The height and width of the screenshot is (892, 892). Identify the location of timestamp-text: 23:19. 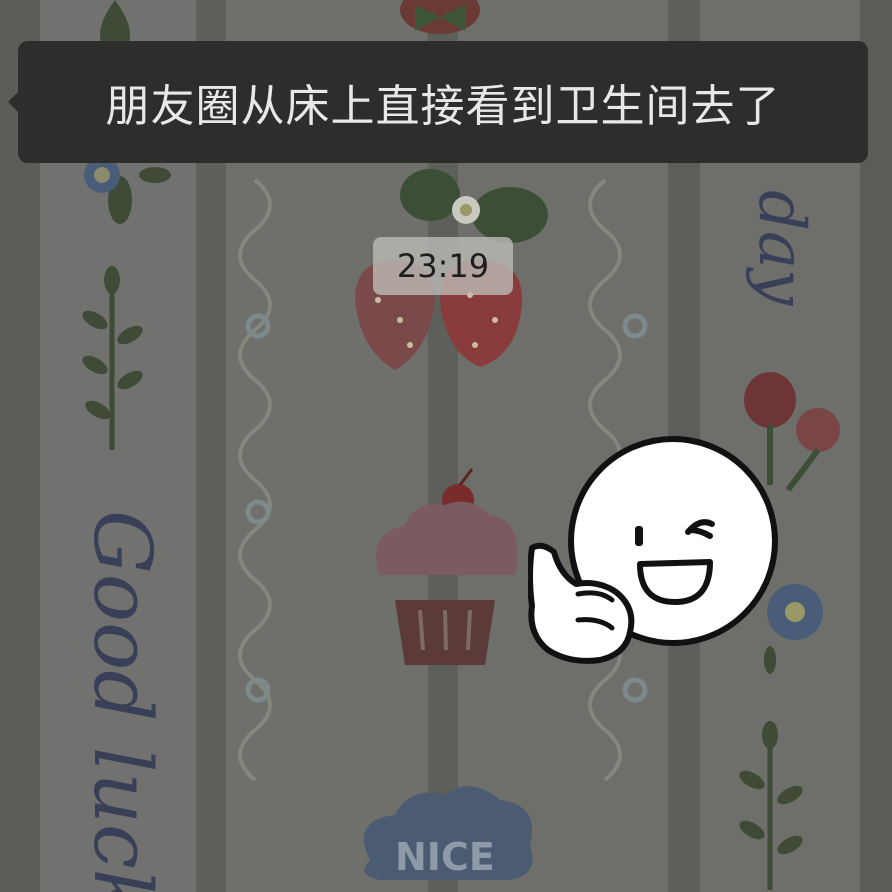
(443, 266).